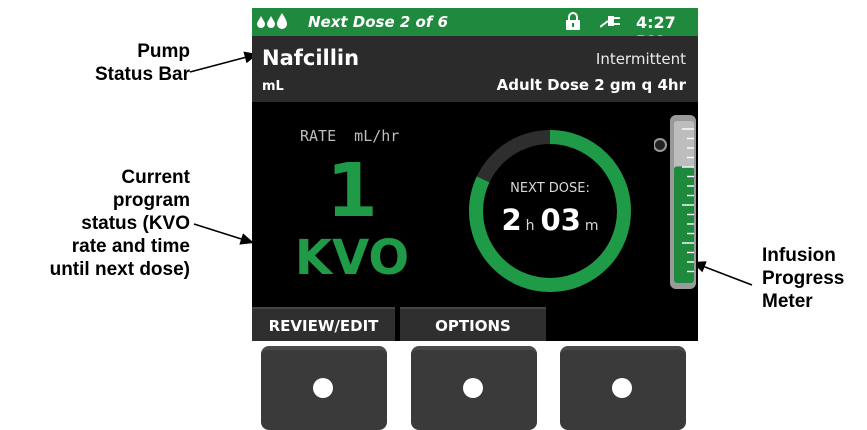 The height and width of the screenshot is (430, 867). I want to click on drop-icon, so click(273, 22).